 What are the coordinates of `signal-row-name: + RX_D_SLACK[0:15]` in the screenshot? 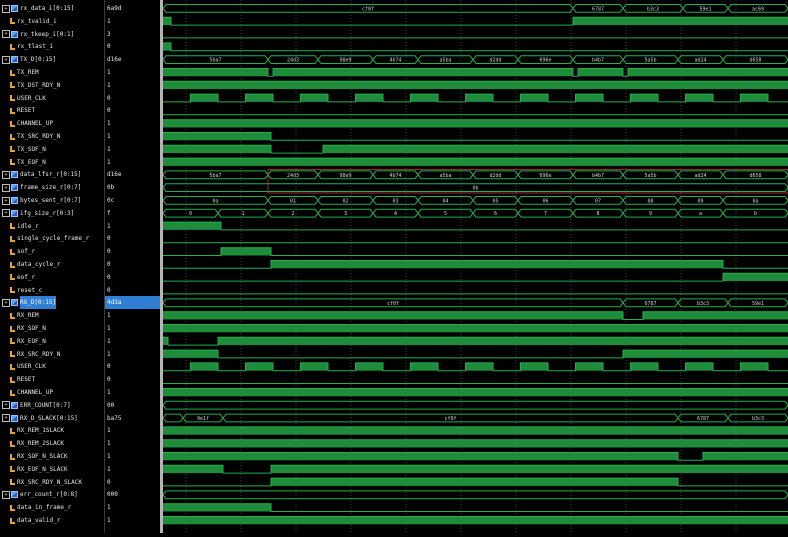 It's located at (52, 418).